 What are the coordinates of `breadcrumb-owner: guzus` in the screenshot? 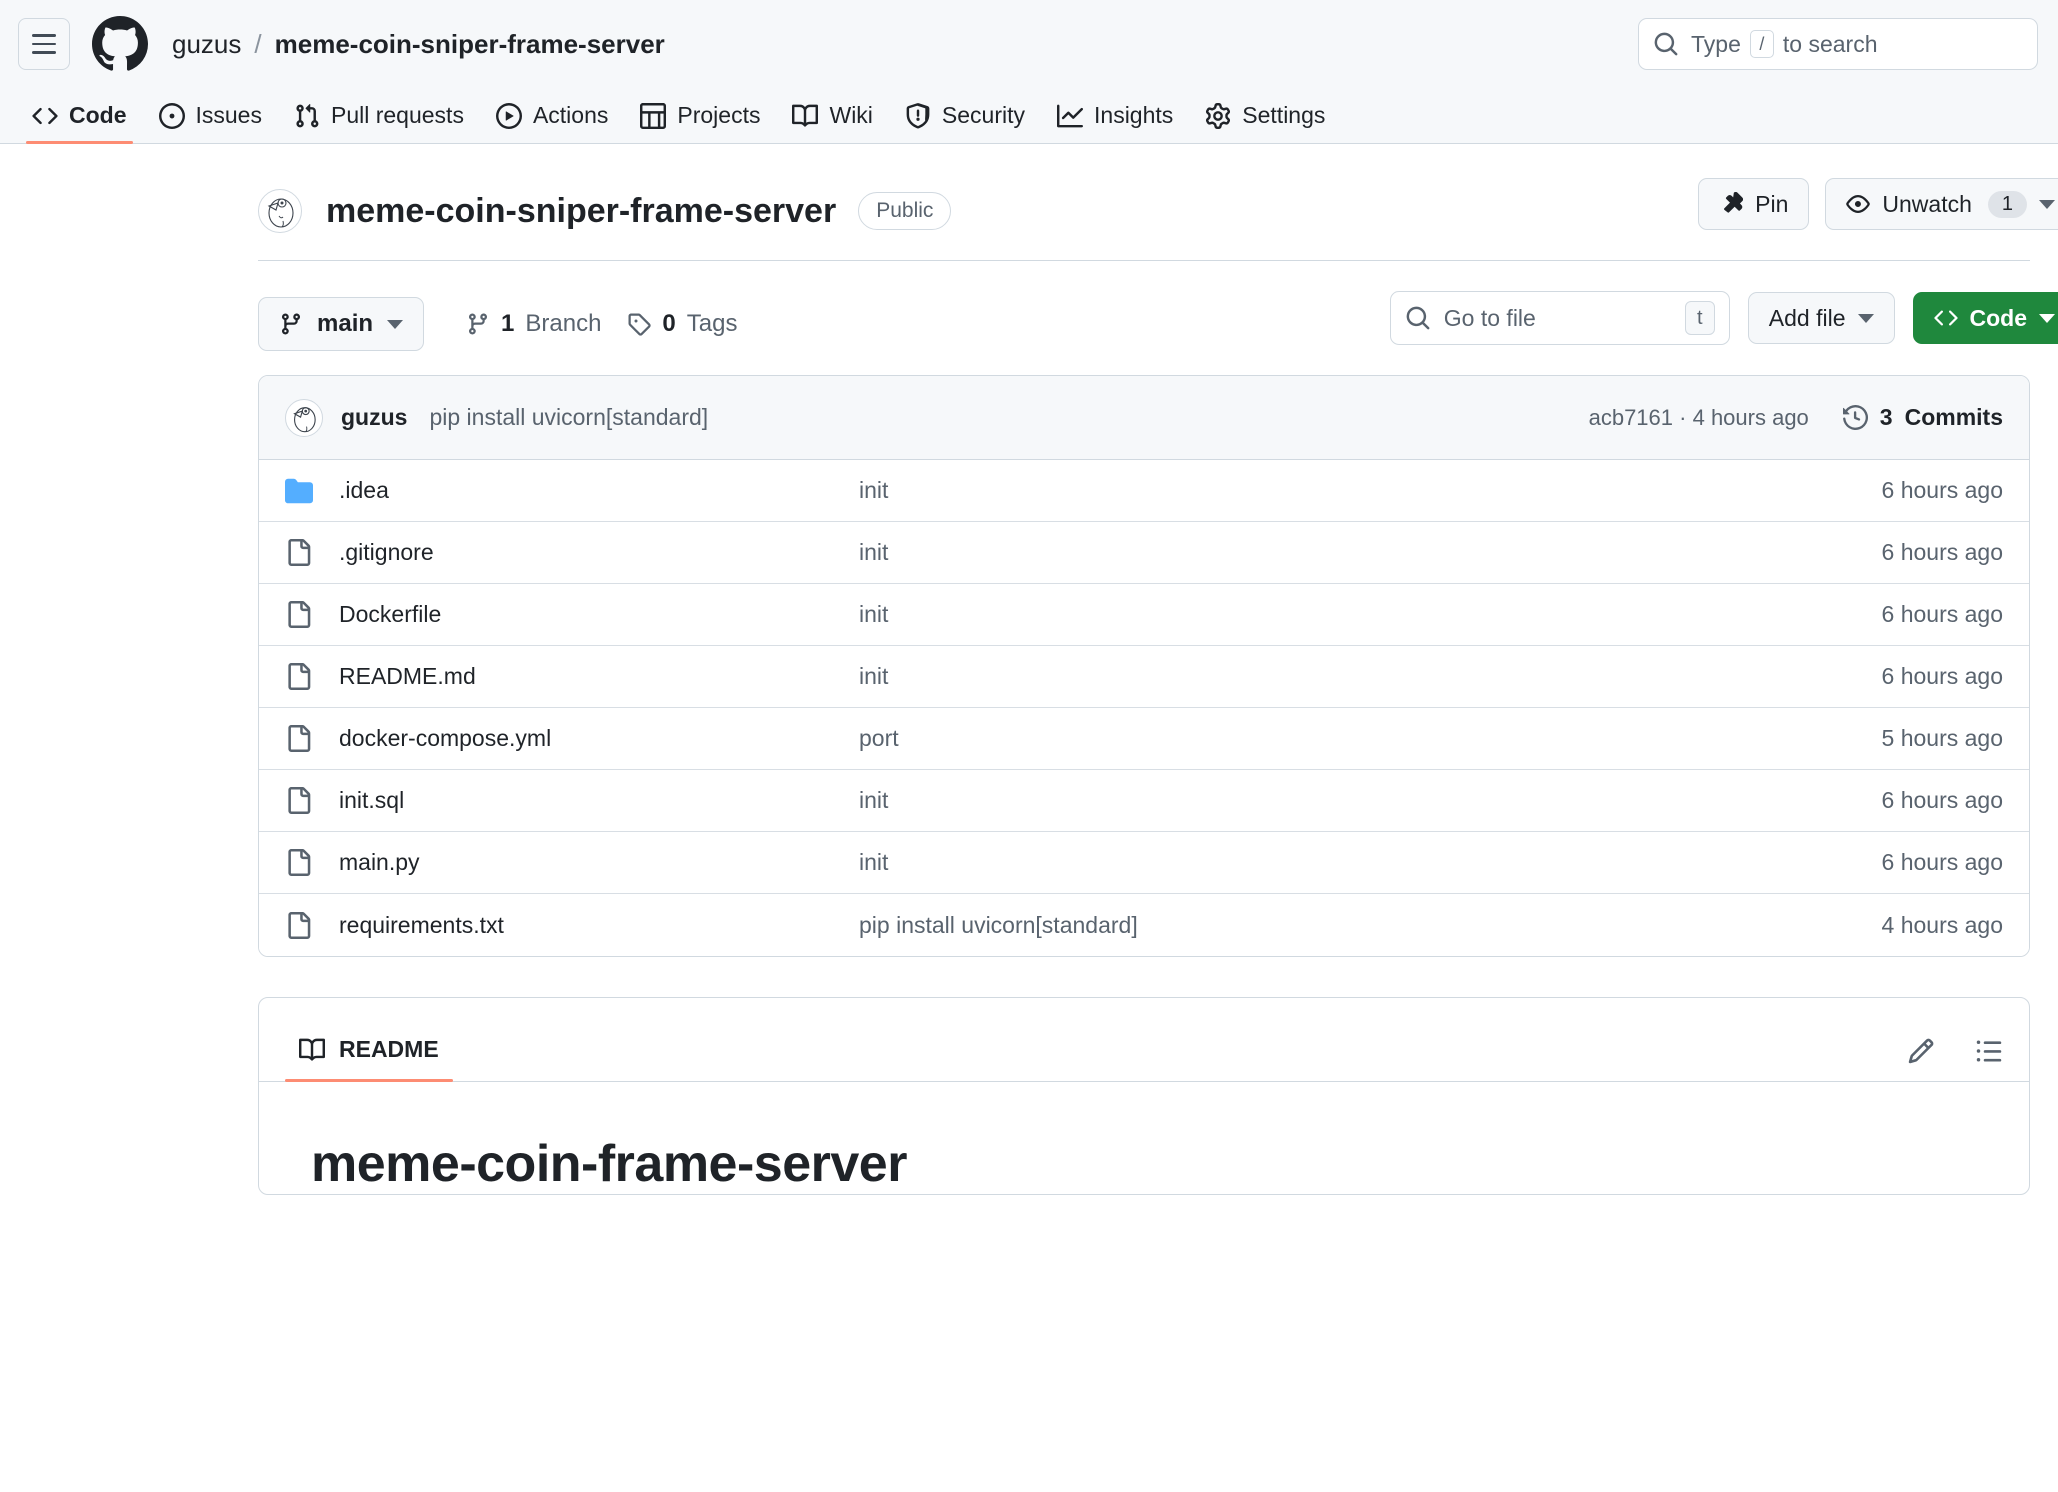 It's located at (206, 44).